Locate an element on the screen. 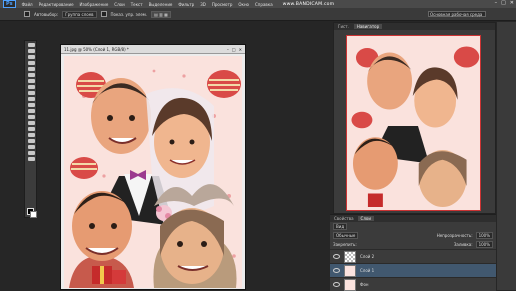 The width and height of the screenshot is (516, 291). layer-row: Фон is located at coordinates (413, 284).